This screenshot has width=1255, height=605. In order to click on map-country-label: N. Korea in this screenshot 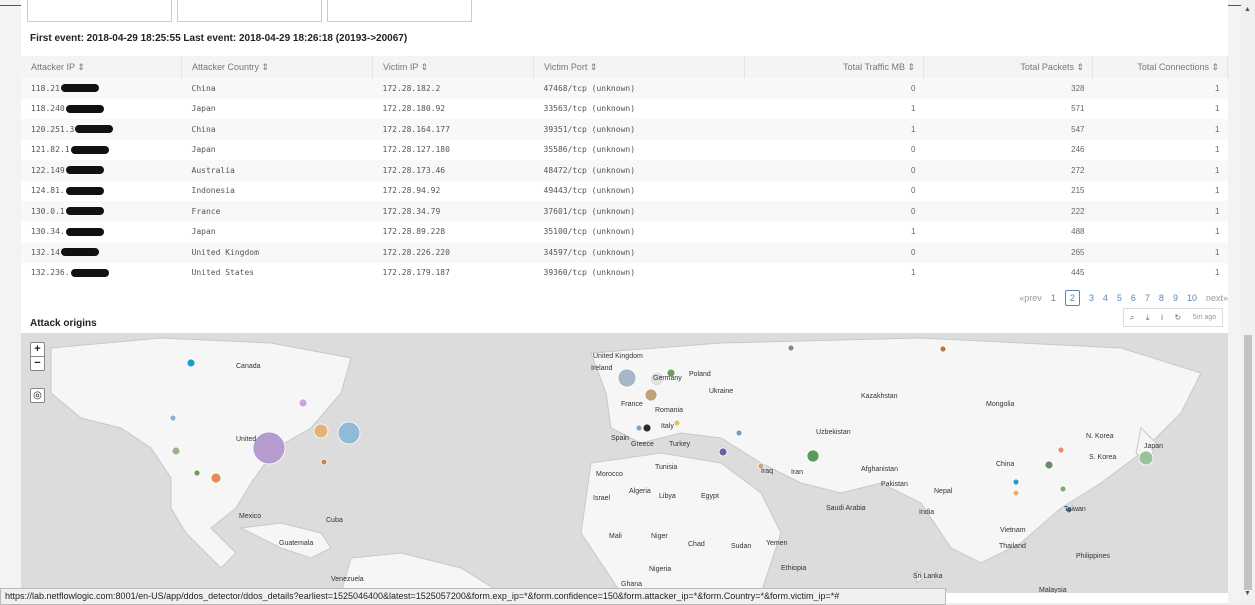, I will do `click(1100, 436)`.